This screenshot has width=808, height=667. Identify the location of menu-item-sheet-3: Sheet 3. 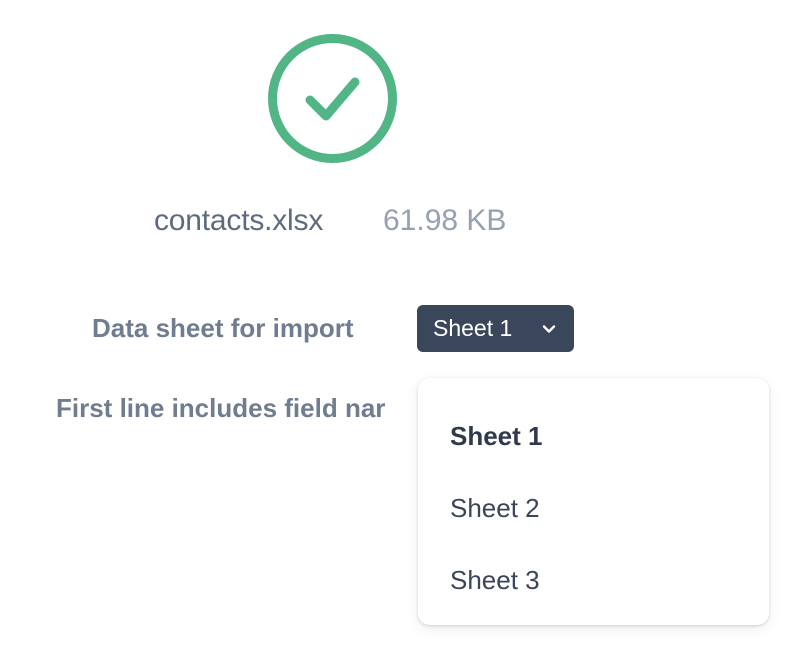
(593, 580).